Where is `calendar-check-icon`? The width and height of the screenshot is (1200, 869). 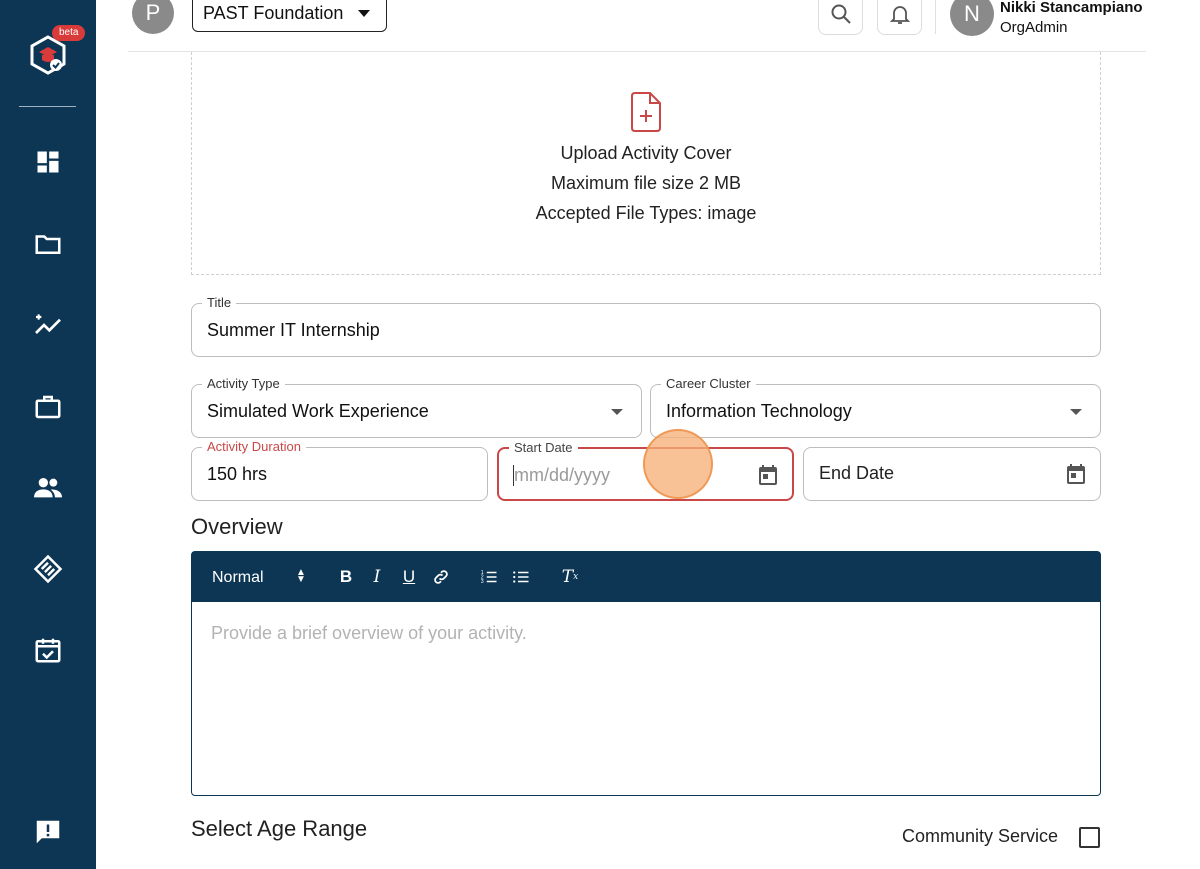 calendar-check-icon is located at coordinates (48, 650).